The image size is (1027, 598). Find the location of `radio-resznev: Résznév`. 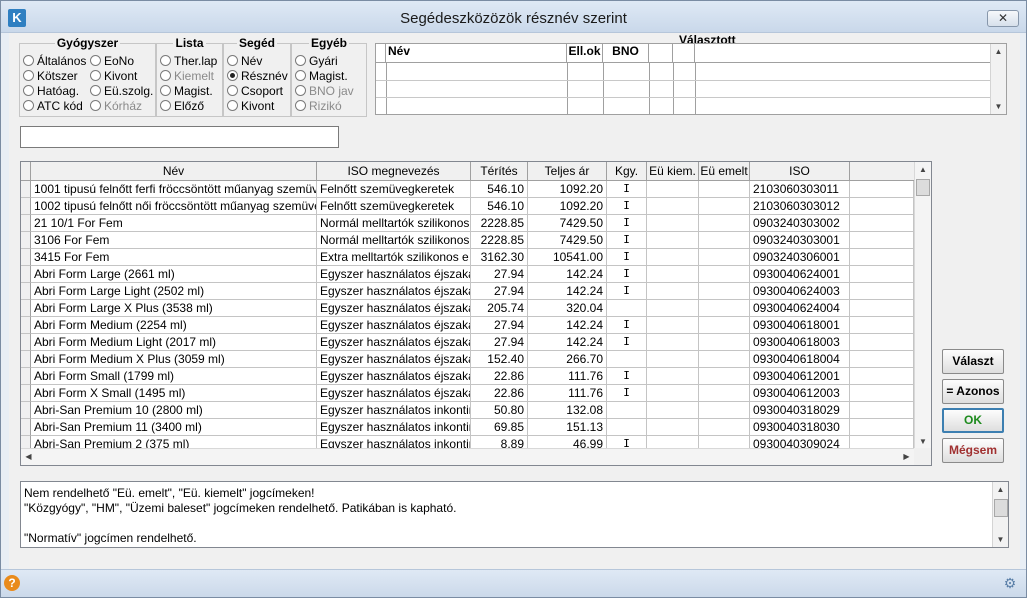

radio-resznev: Résznév is located at coordinates (257, 76).